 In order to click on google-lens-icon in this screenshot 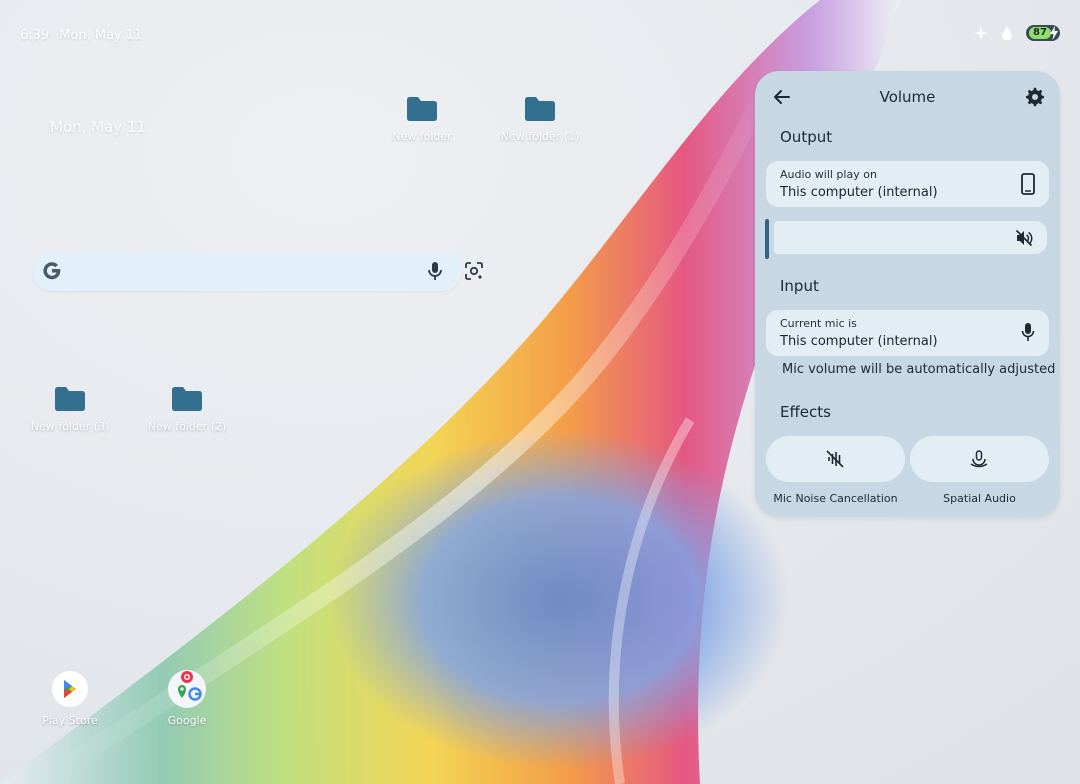, I will do `click(474, 271)`.